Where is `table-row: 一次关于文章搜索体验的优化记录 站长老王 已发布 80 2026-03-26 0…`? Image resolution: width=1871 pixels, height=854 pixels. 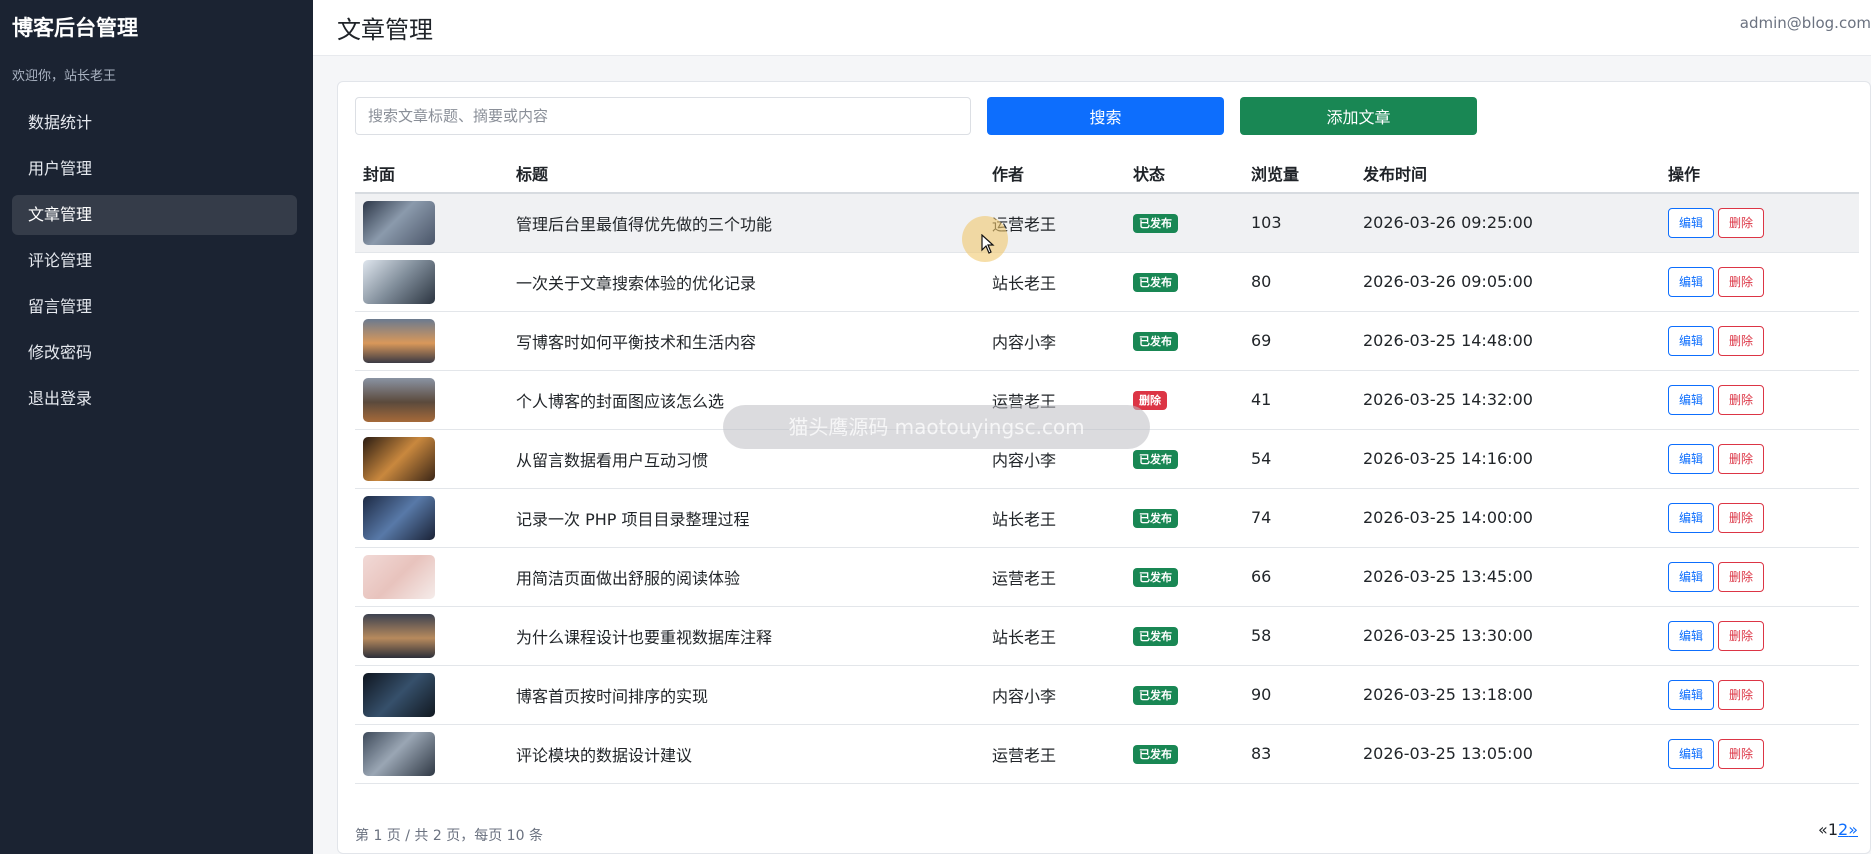
table-row: 一次关于文章搜索体验的优化记录 站长老王 已发布 80 2026-03-26 0… is located at coordinates (1107, 282).